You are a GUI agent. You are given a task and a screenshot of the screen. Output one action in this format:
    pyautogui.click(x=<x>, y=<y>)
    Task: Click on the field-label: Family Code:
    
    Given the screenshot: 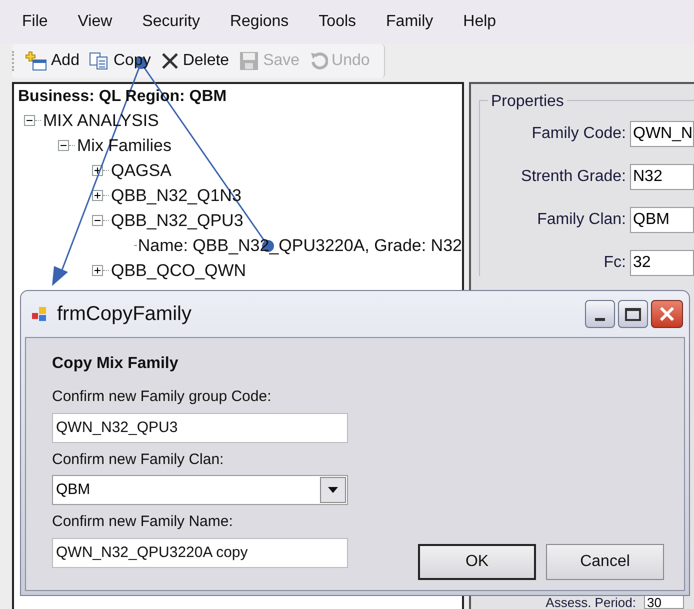 What is the action you would take?
    pyautogui.click(x=579, y=134)
    